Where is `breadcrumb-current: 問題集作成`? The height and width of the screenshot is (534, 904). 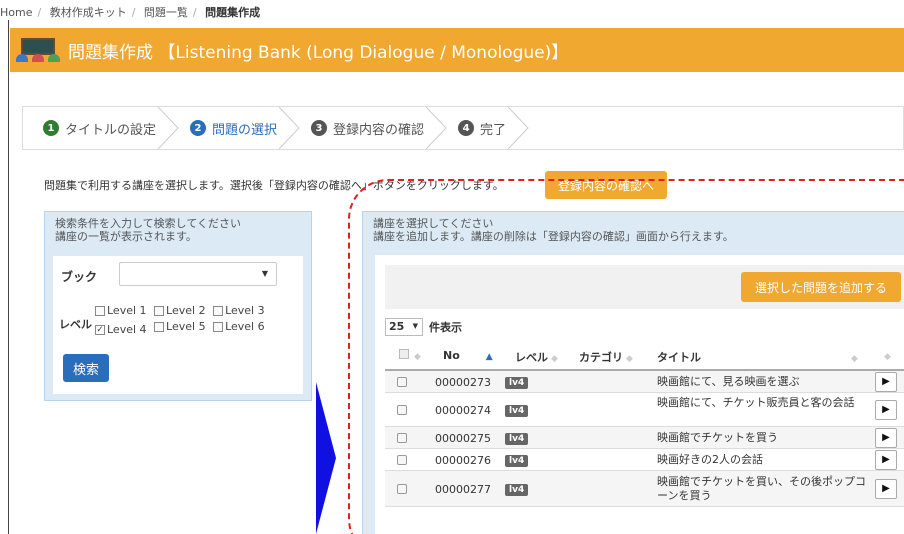
breadcrumb-current: 問題集作成 is located at coordinates (233, 12).